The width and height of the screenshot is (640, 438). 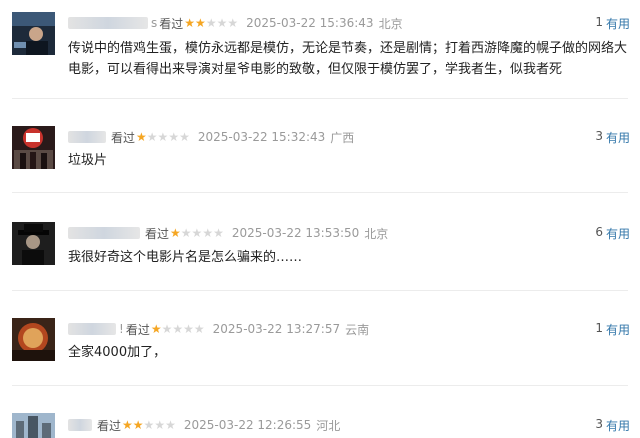 I want to click on comment-time: 2025-03-22 12:26:55, so click(x=247, y=425).